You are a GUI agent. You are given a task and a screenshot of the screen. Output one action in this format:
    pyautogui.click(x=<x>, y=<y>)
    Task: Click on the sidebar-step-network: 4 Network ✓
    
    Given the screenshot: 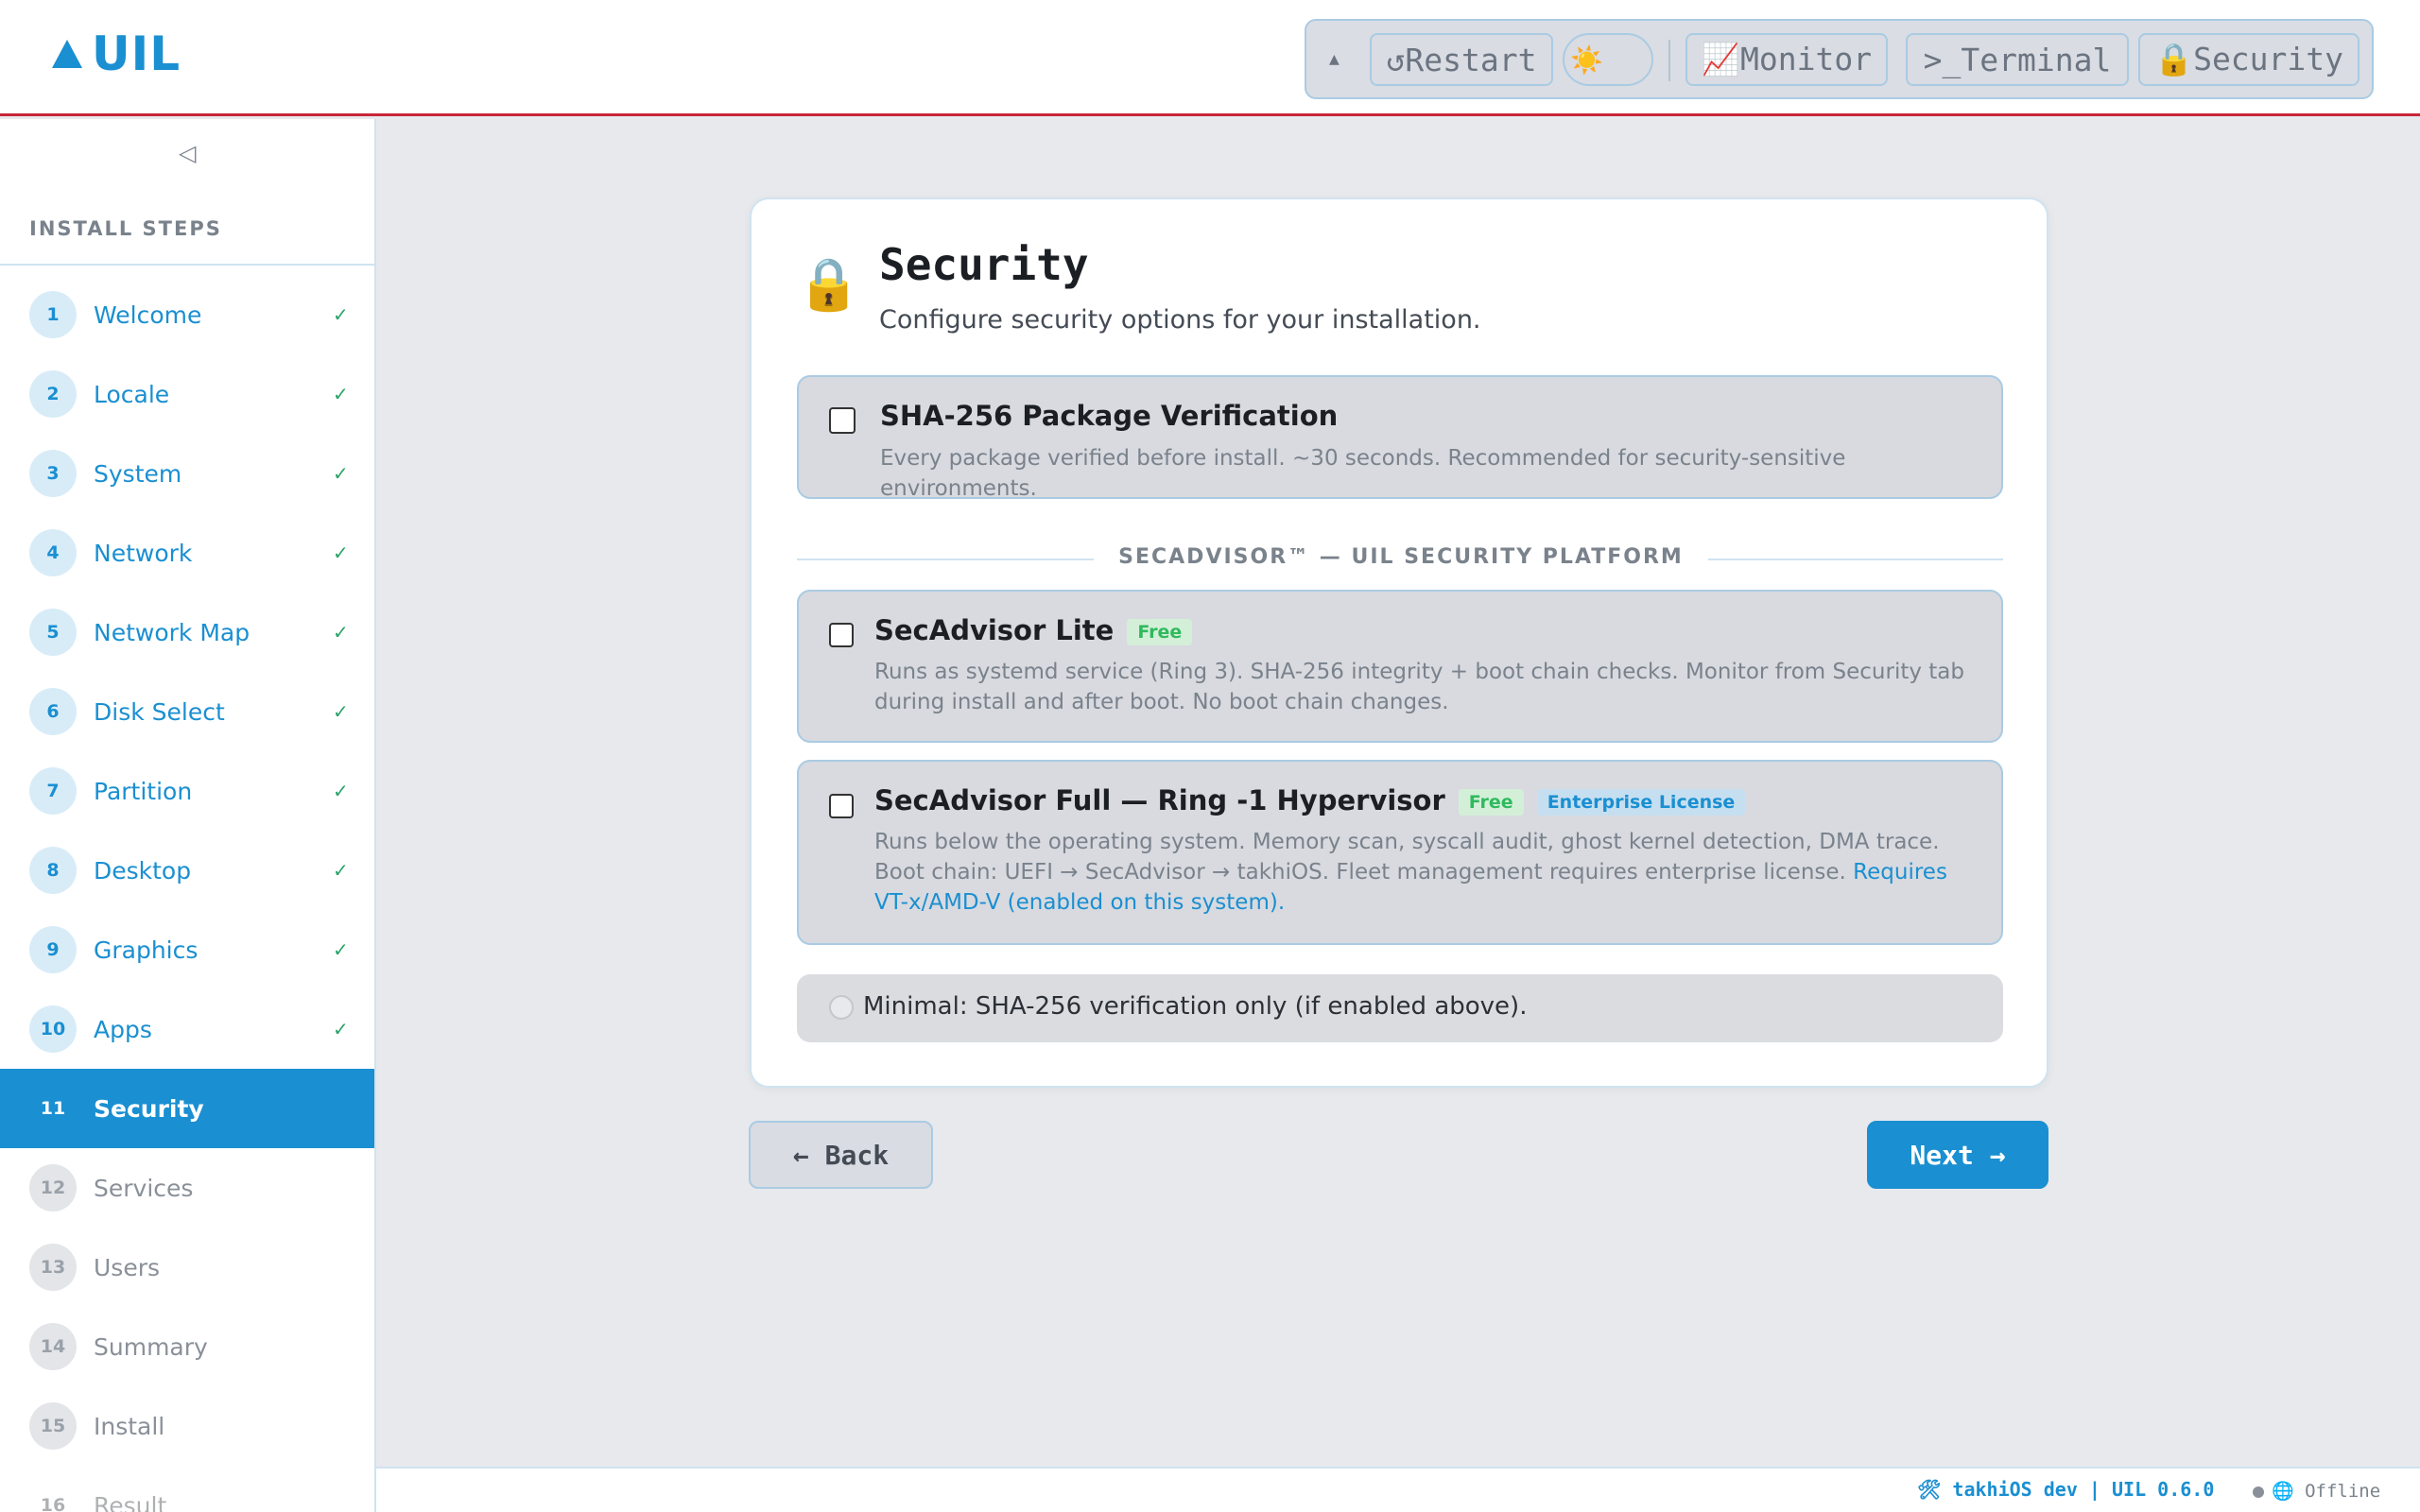 What is the action you would take?
    pyautogui.click(x=187, y=553)
    